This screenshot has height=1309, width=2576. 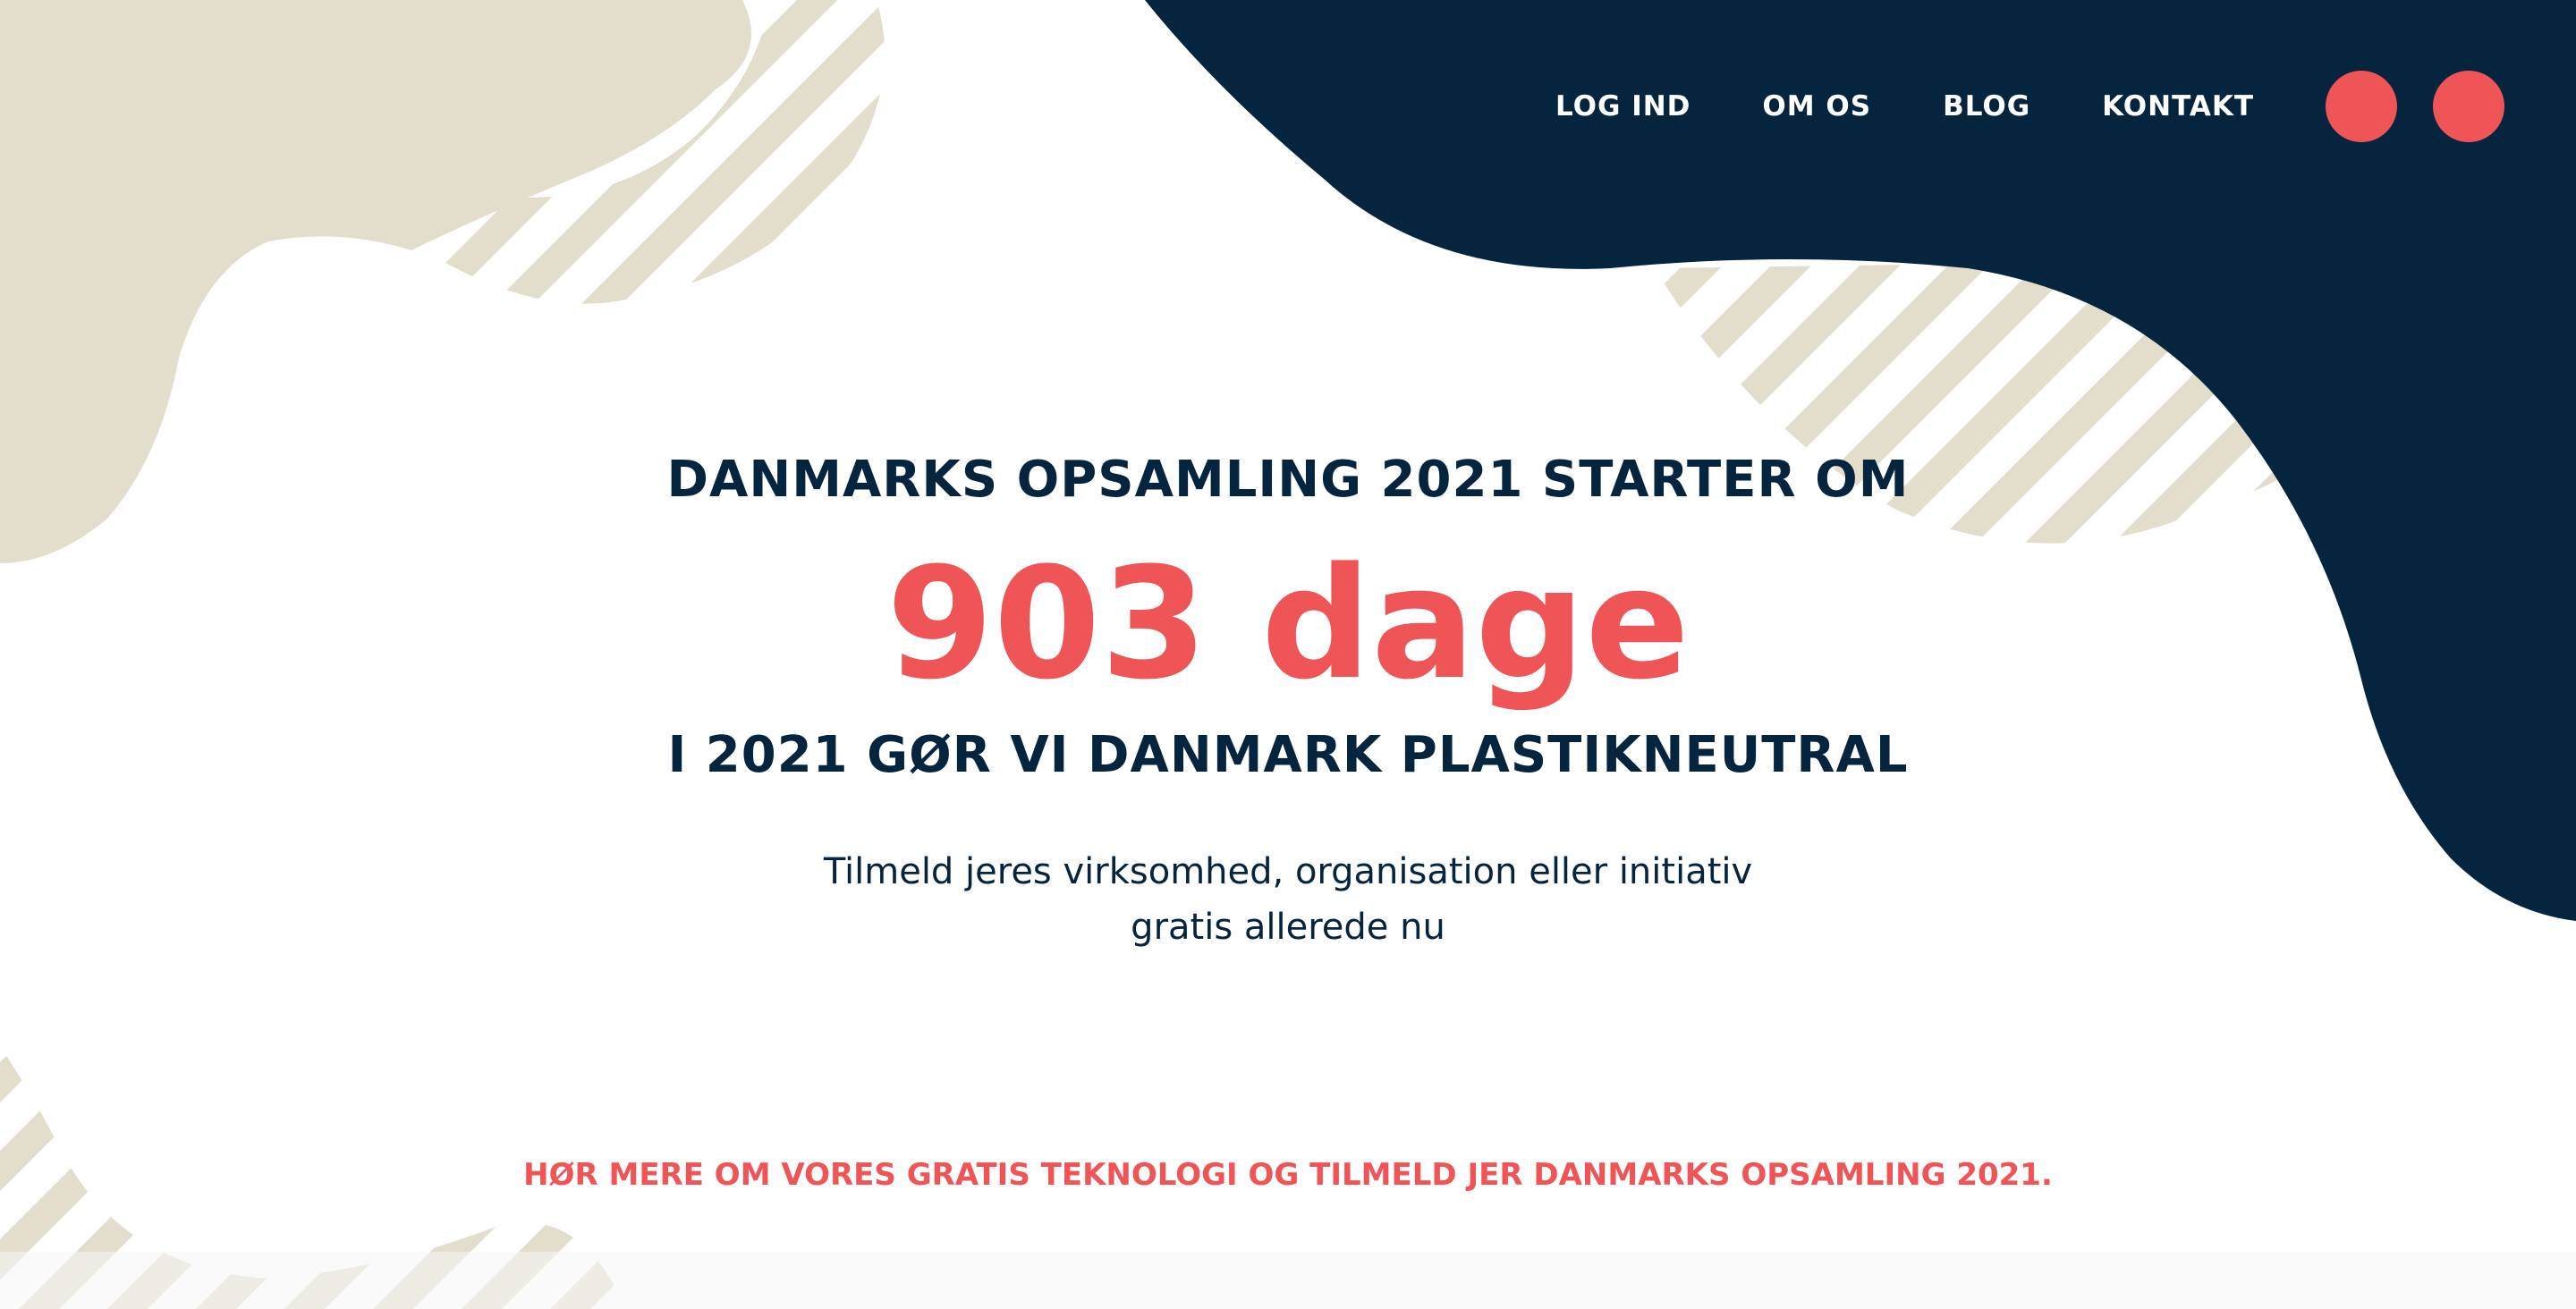 I want to click on nav-kontakt: KONTAKT, so click(x=2178, y=106).